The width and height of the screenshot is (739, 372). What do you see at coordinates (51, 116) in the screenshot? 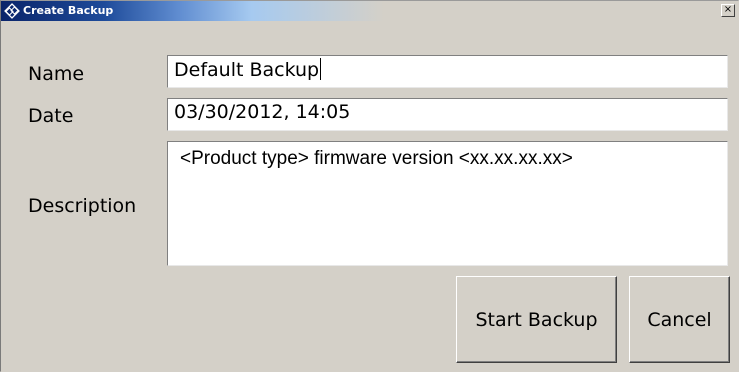
I see `date-label: Date` at bounding box center [51, 116].